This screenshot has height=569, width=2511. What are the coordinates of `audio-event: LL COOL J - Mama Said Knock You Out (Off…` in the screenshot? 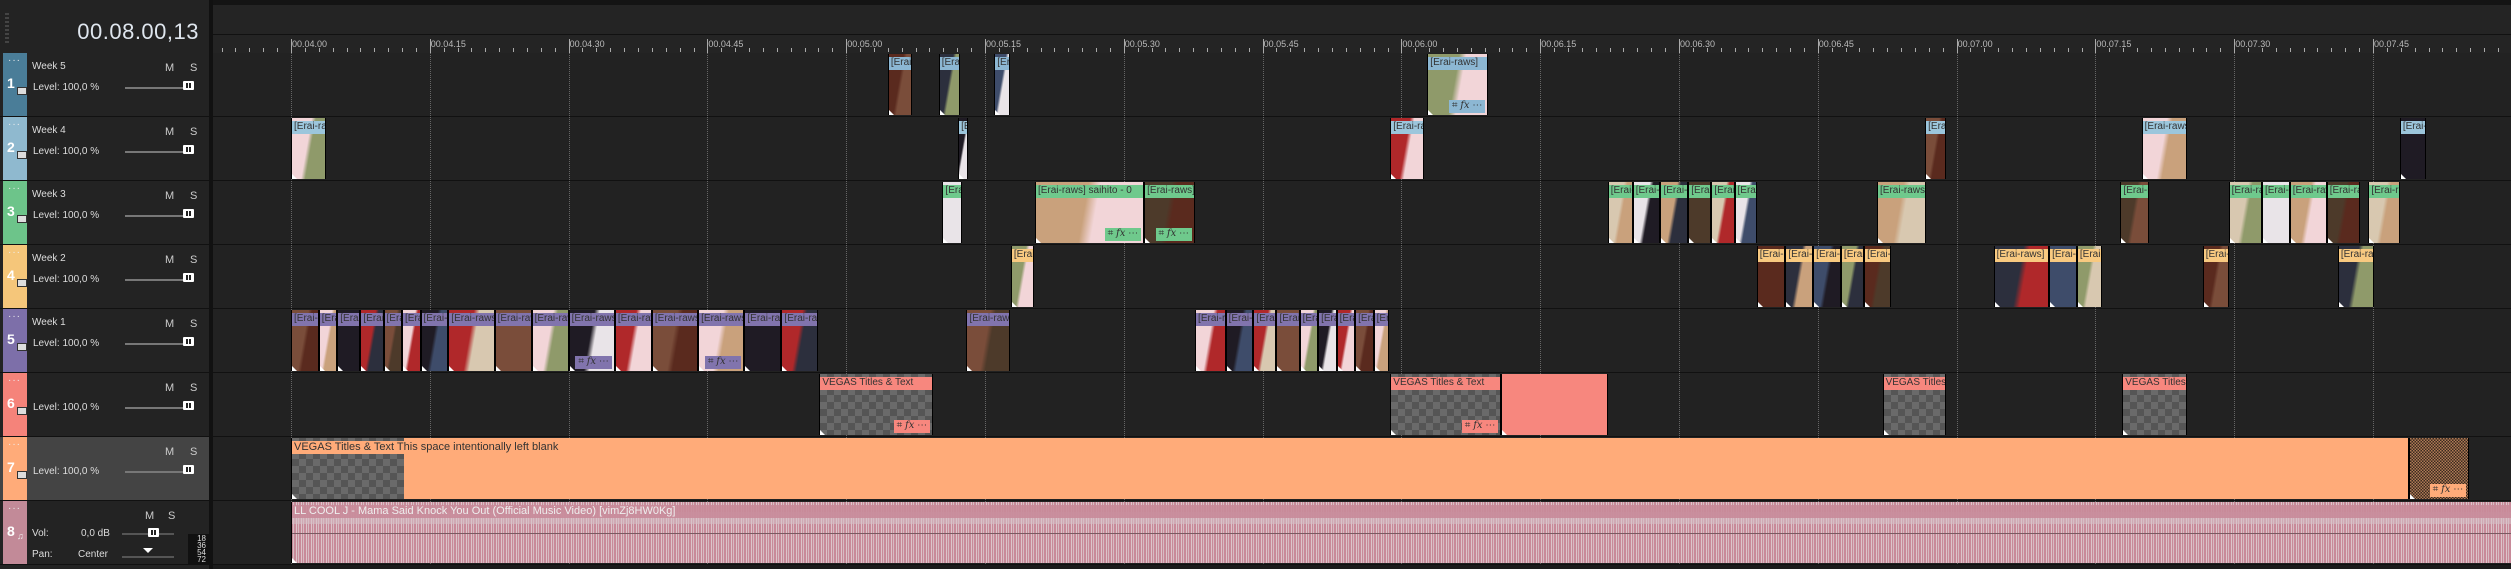 It's located at (1401, 532).